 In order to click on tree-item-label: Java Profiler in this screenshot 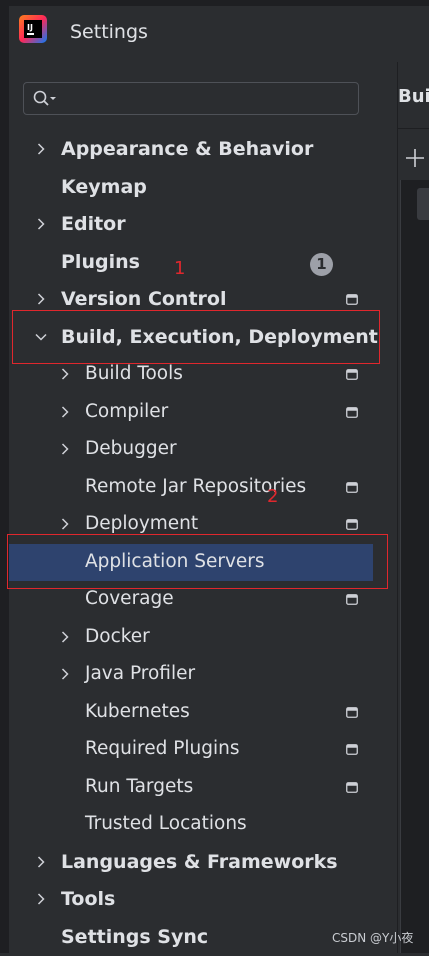, I will do `click(140, 673)`.